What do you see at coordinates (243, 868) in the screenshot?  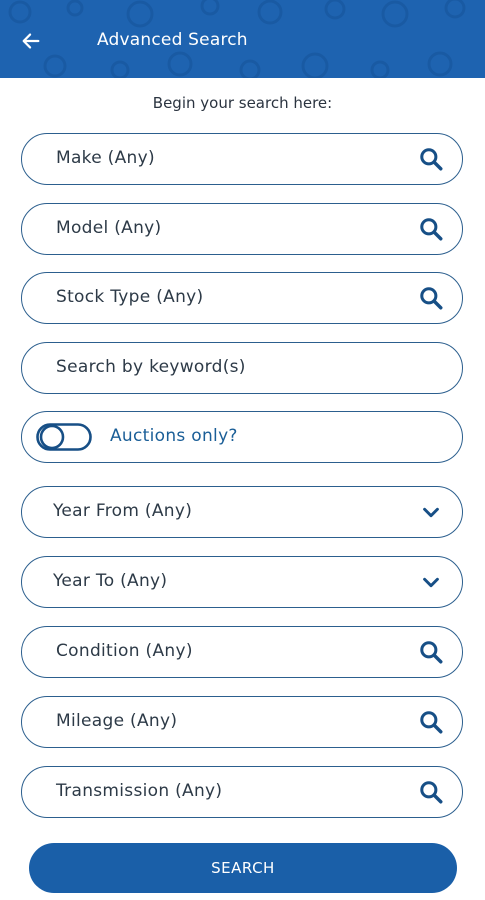 I see `search-button: SEARCH` at bounding box center [243, 868].